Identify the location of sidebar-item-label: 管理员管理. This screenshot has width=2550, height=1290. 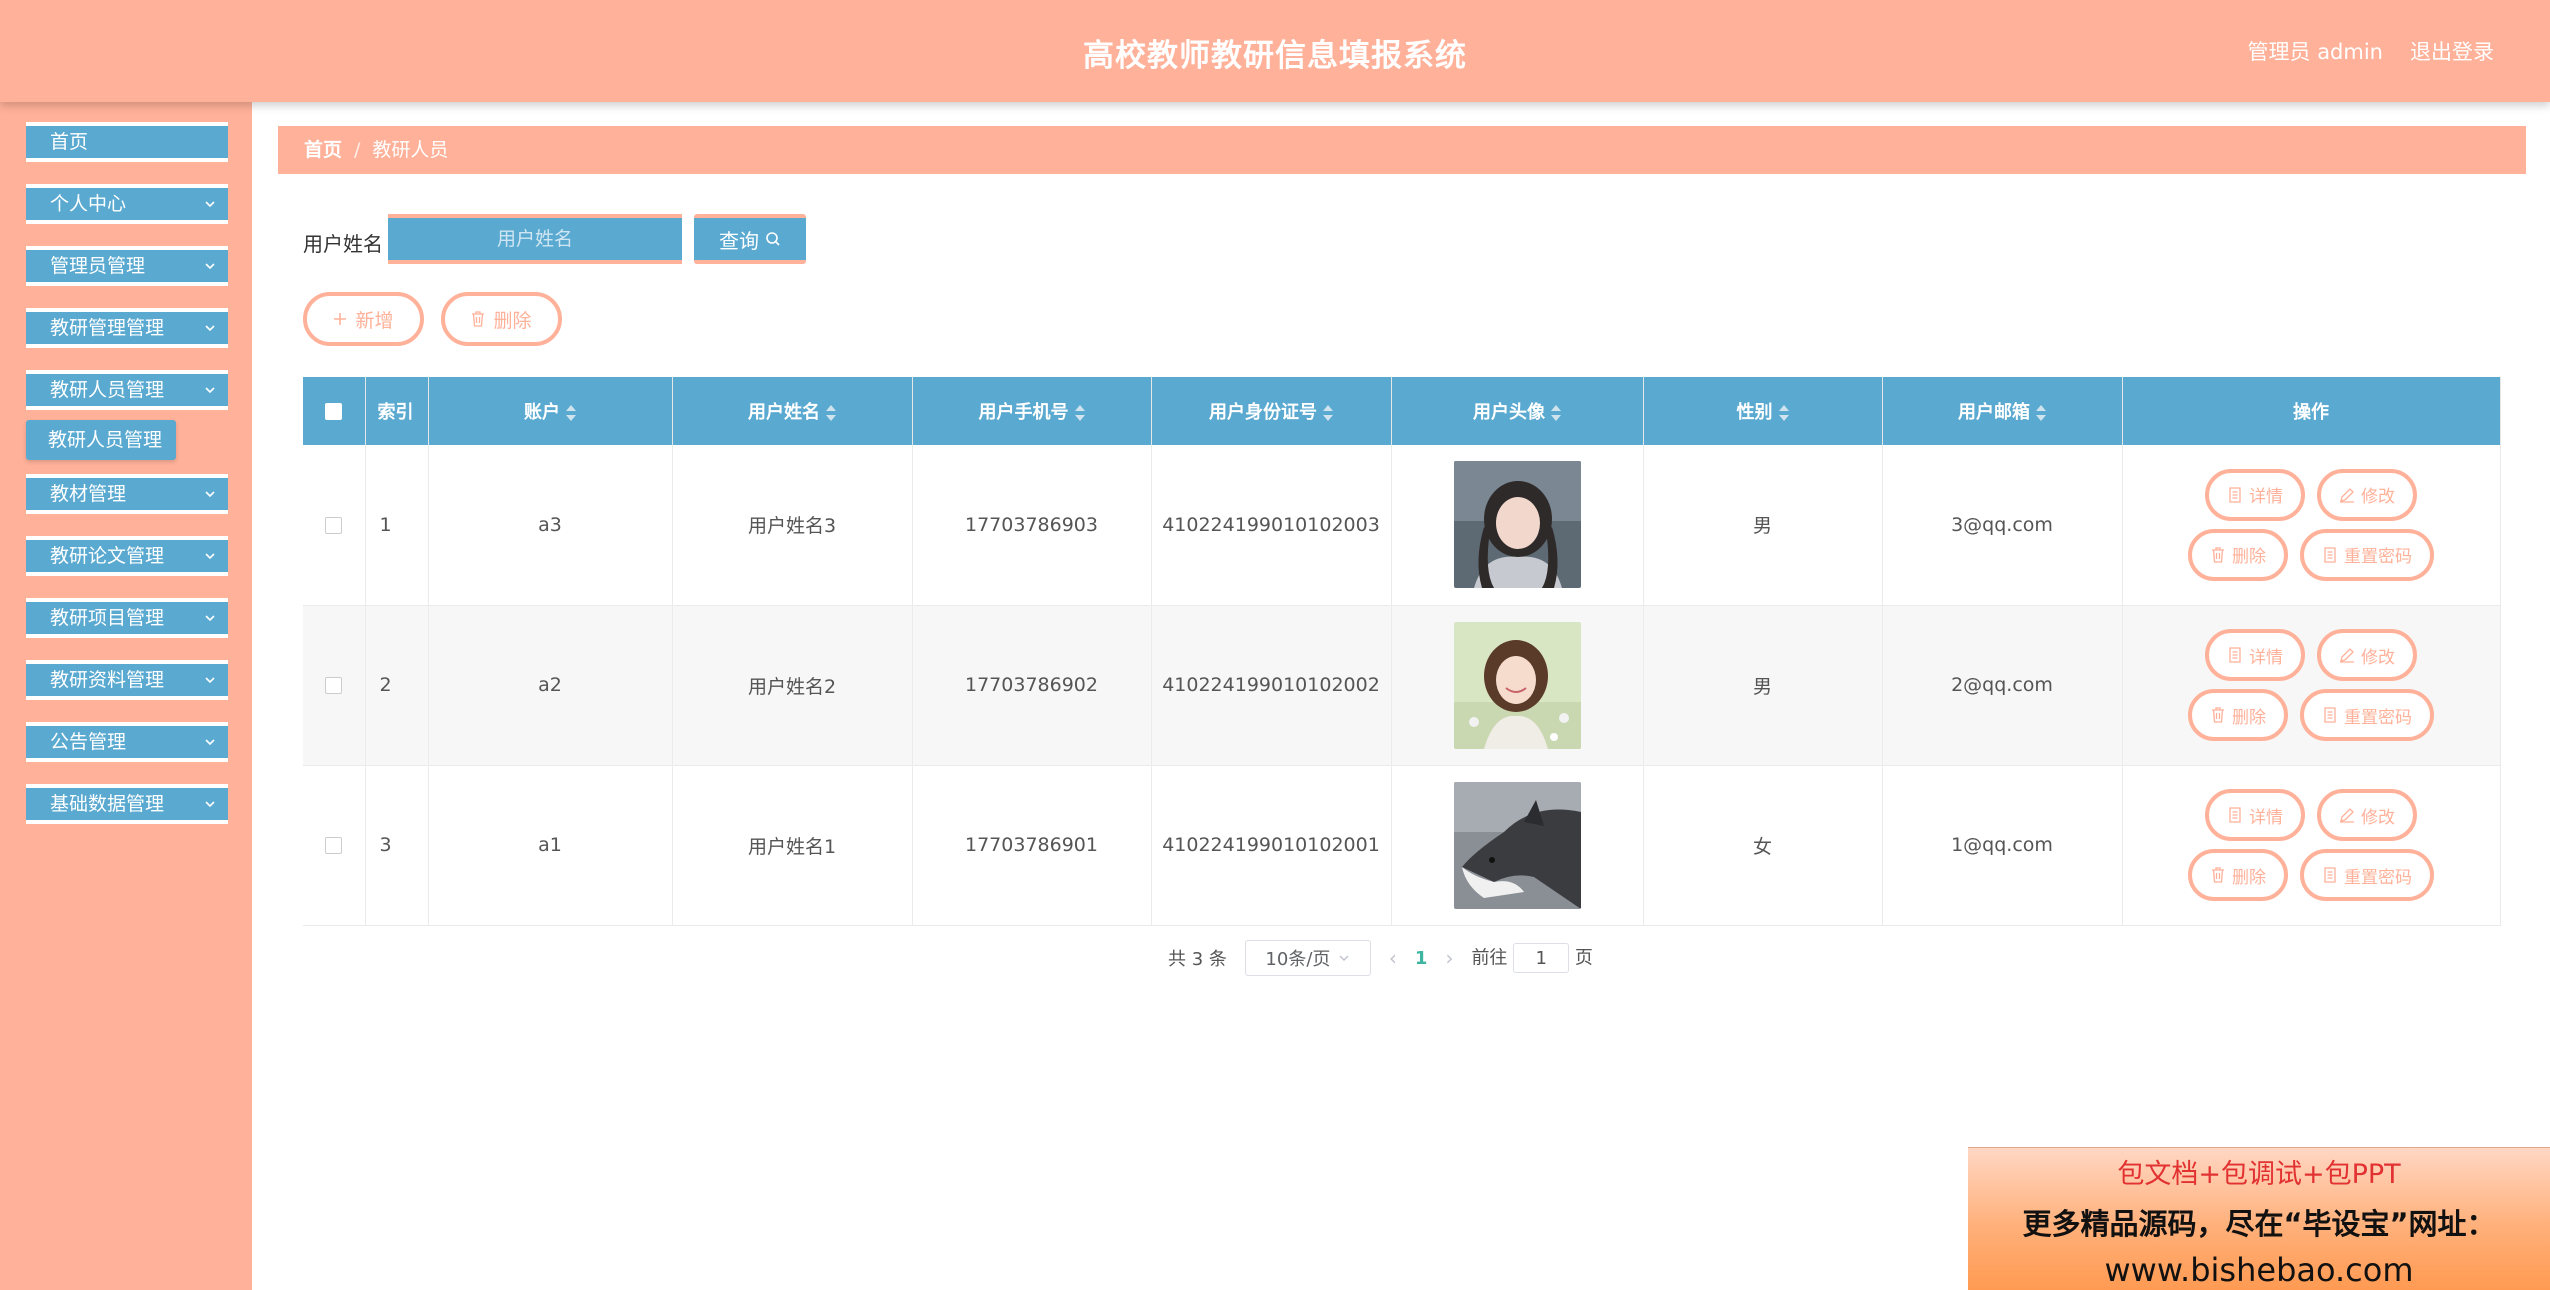
(98, 266).